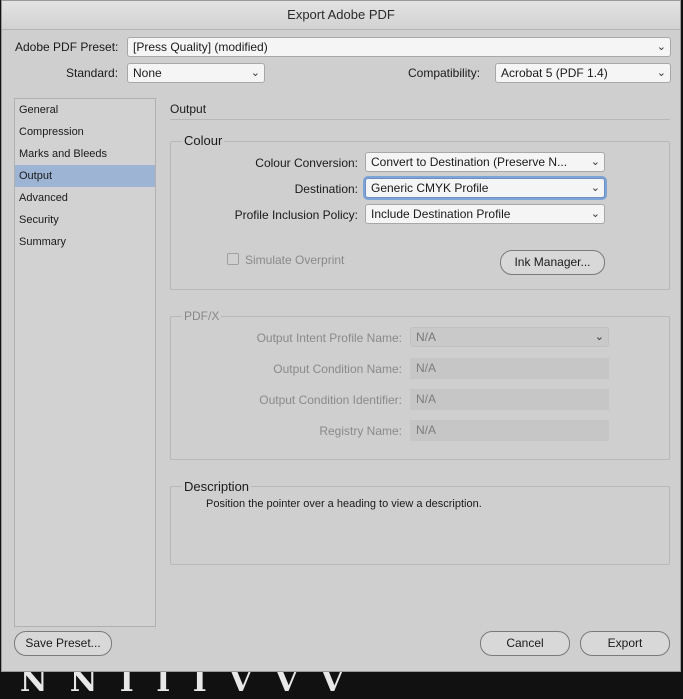 This screenshot has height=699, width=683. Describe the element at coordinates (203, 140) in the screenshot. I see `colour-group-title: Colour` at that location.